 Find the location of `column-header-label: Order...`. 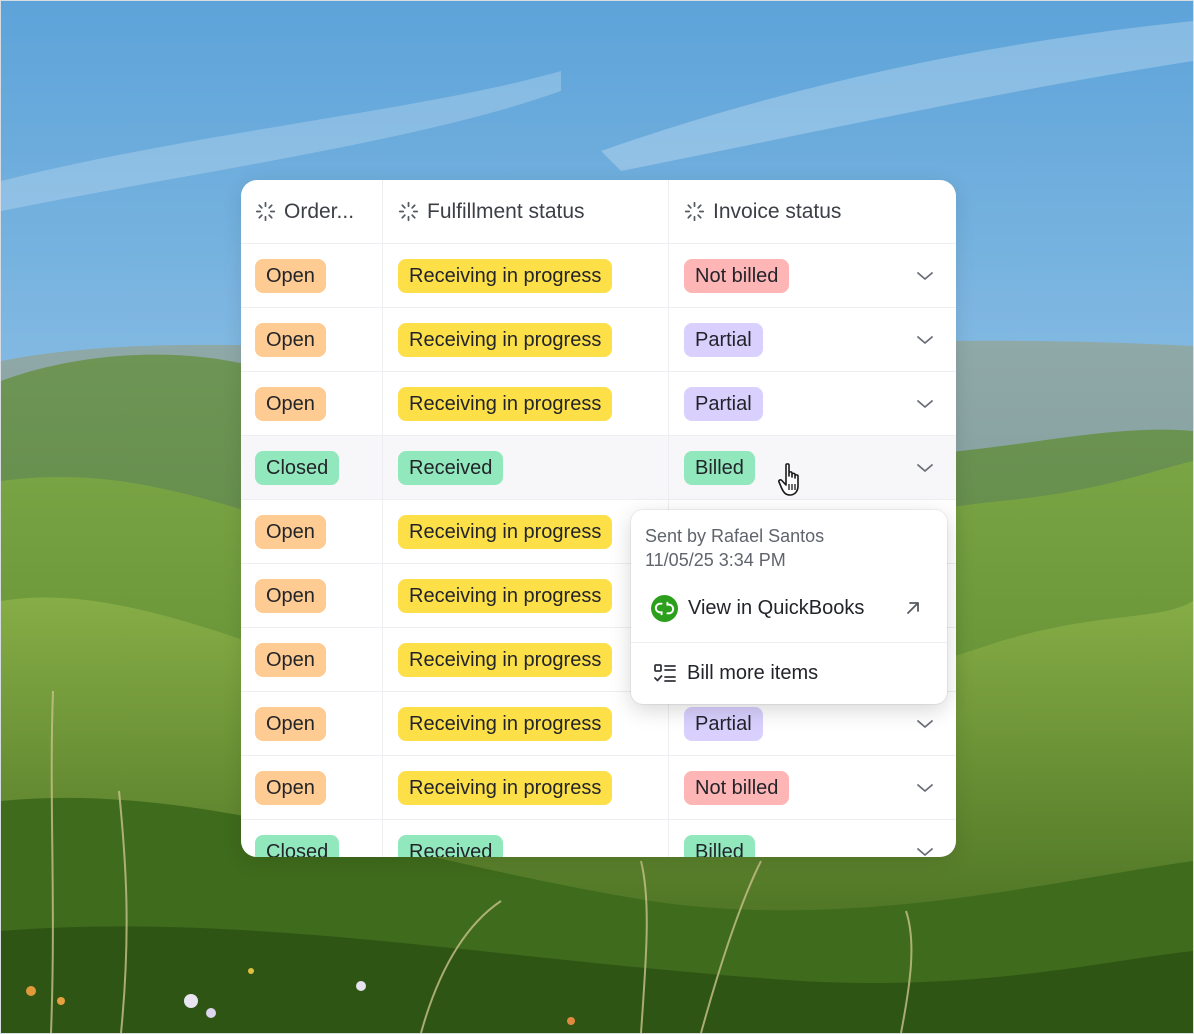

column-header-label: Order... is located at coordinates (319, 211).